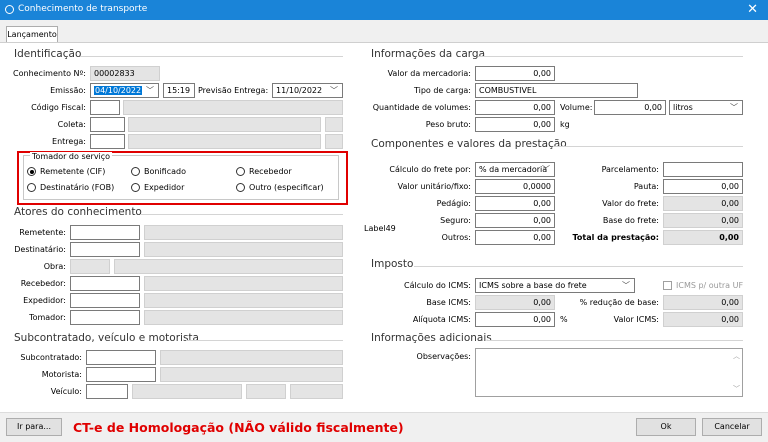 This screenshot has height=442, width=768. Describe the element at coordinates (515, 186) in the screenshot. I see `valor-unitario-field: 0,0000` at that location.